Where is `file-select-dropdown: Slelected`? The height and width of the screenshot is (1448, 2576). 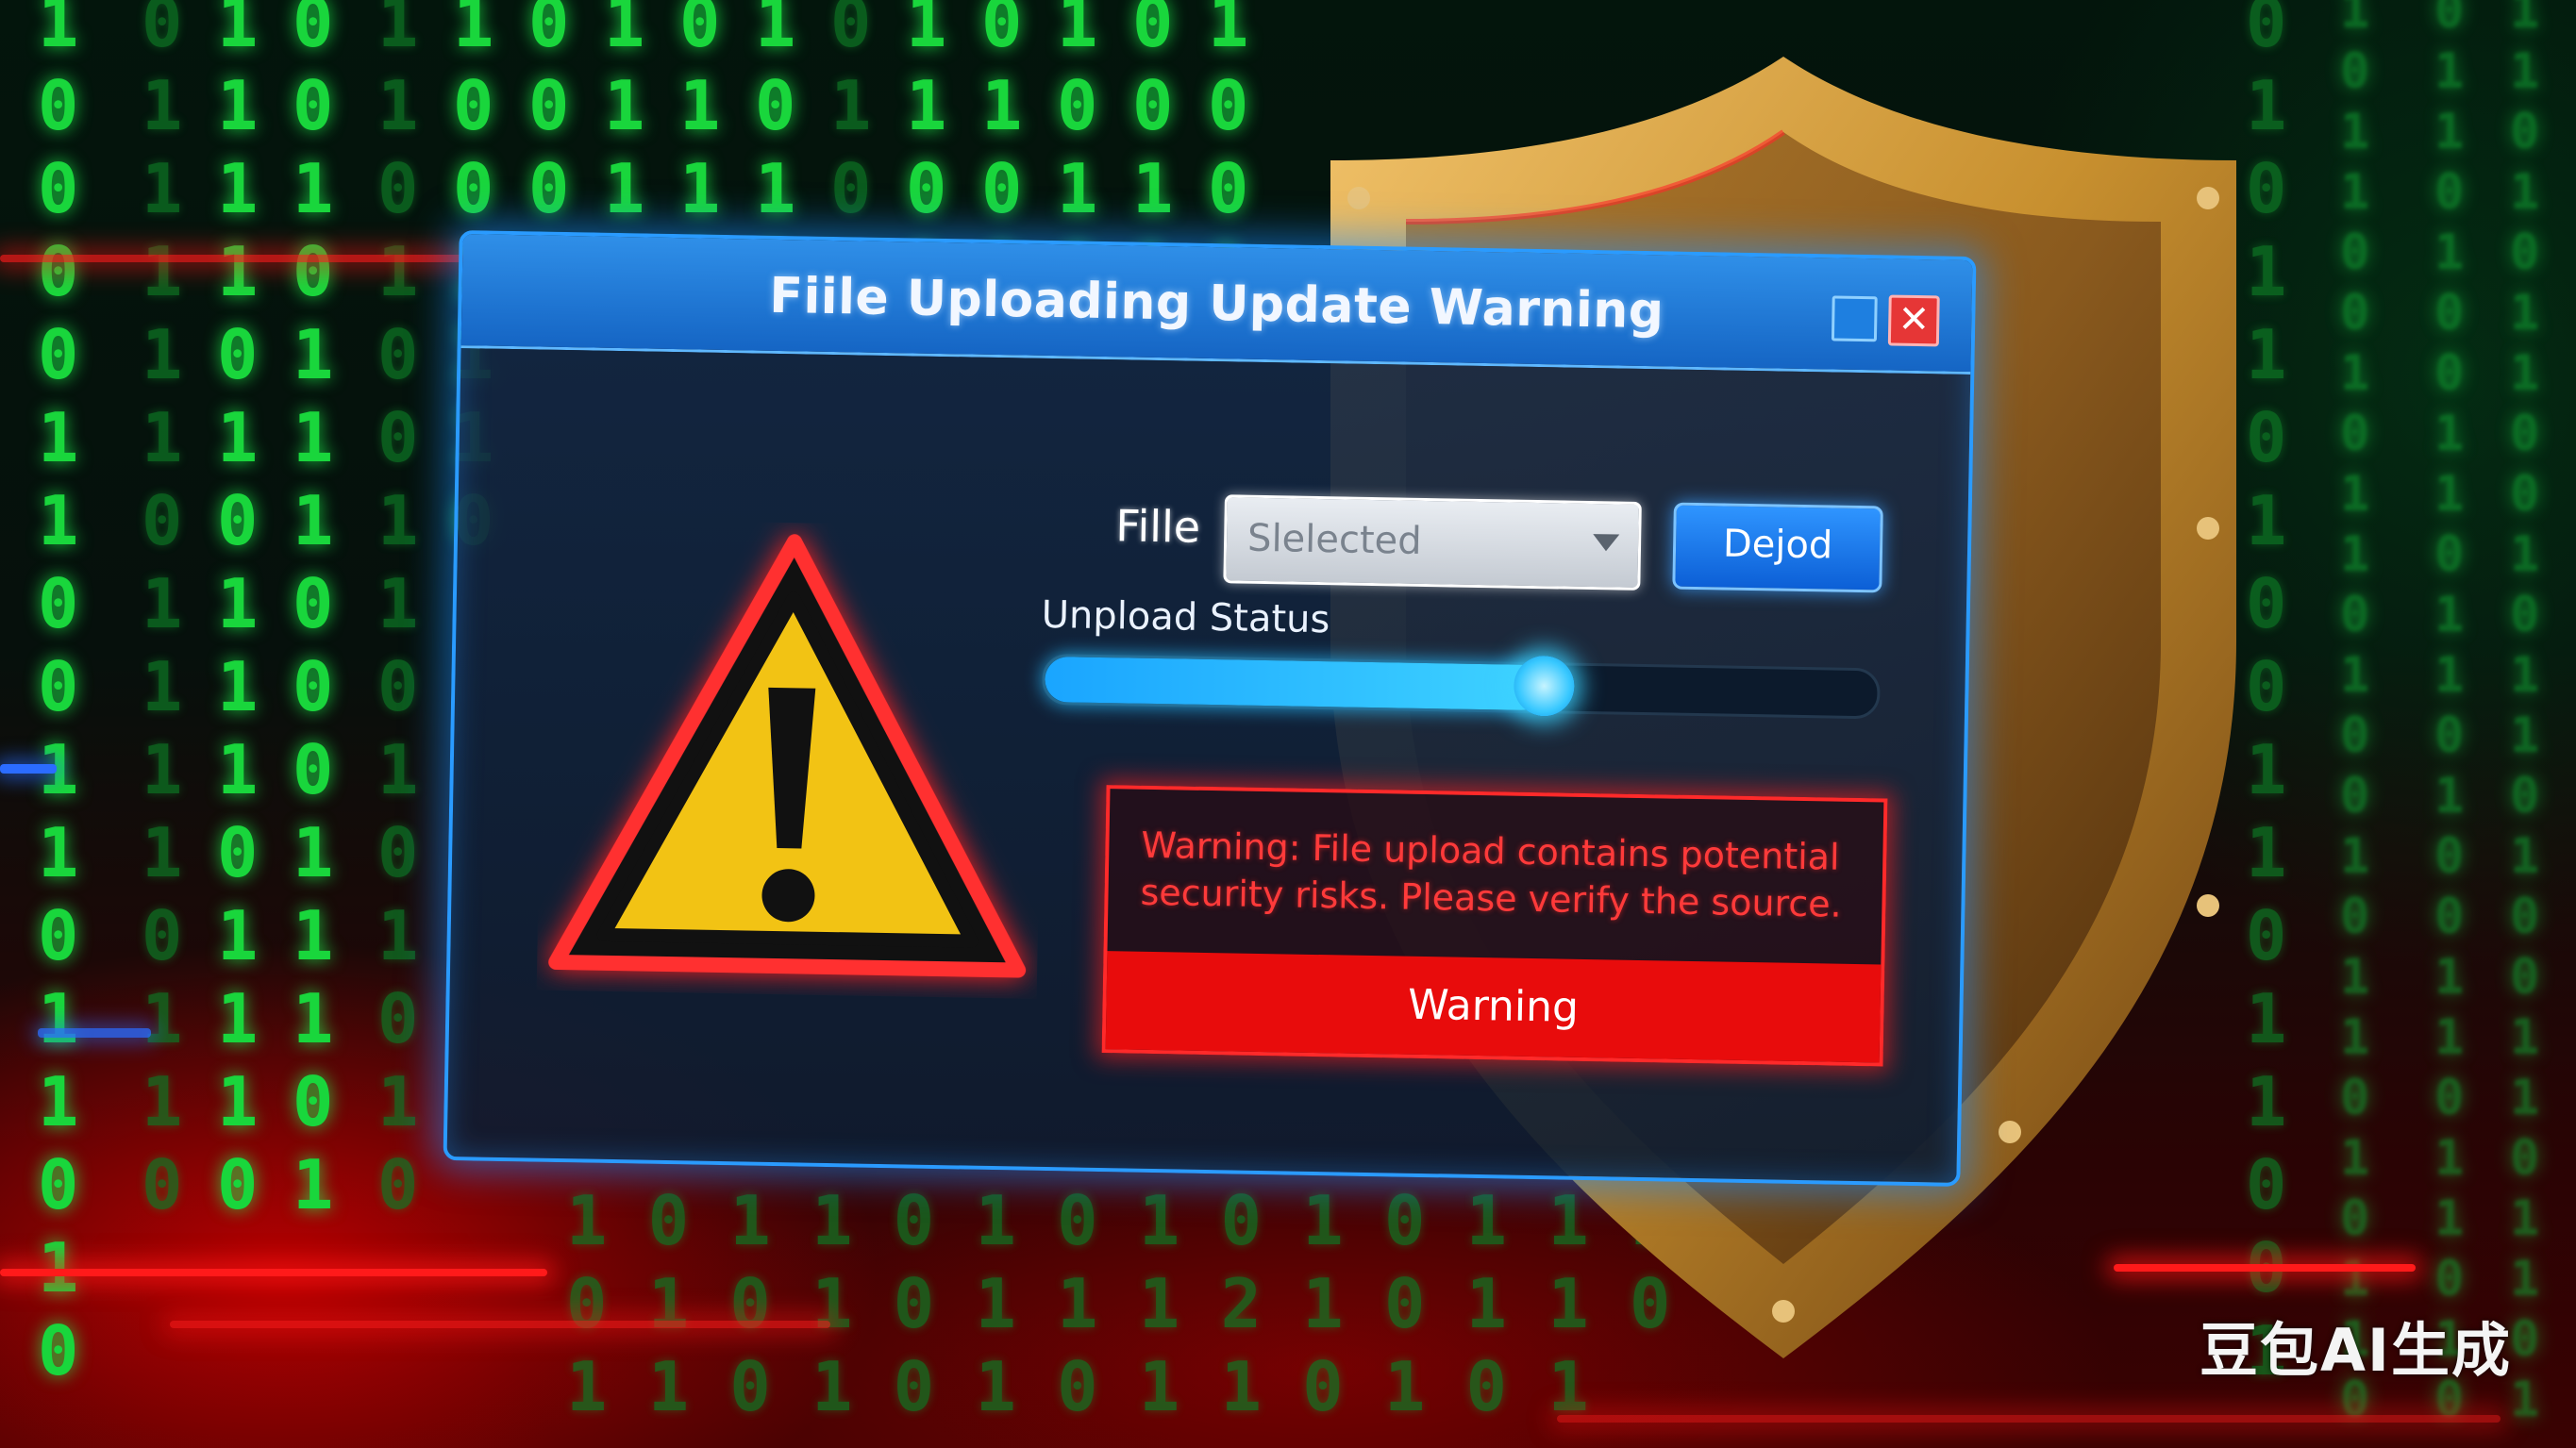
file-select-dropdown: Slelected is located at coordinates (1432, 542).